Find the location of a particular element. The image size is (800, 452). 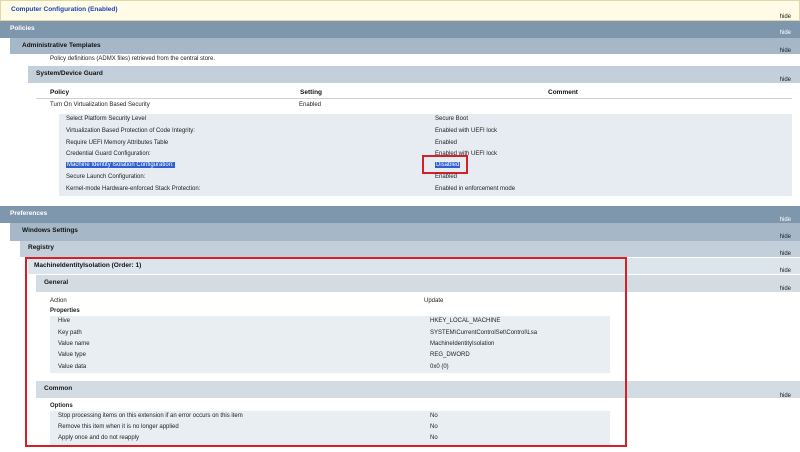

system-device-guard-title: System/Device Guard is located at coordinates (69, 73).